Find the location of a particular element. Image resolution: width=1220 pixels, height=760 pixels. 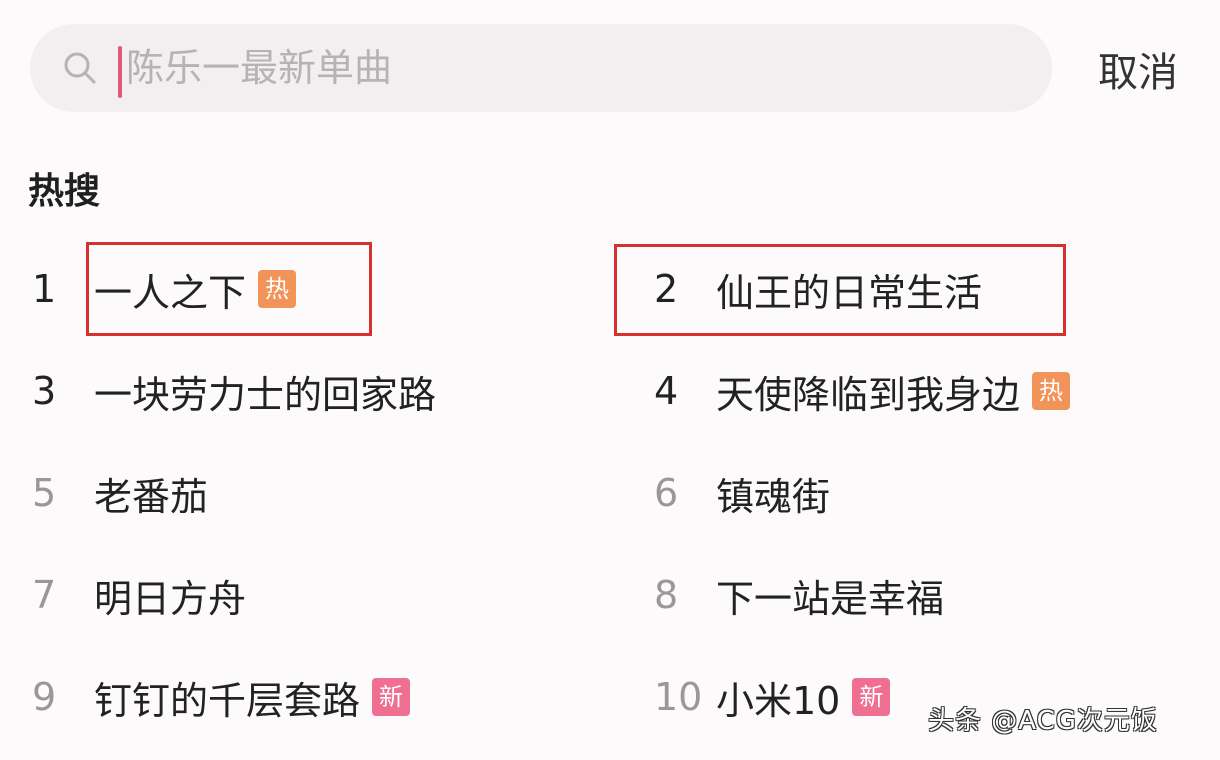

hot-item-label: 仙王的日常生活 is located at coordinates (849, 292).